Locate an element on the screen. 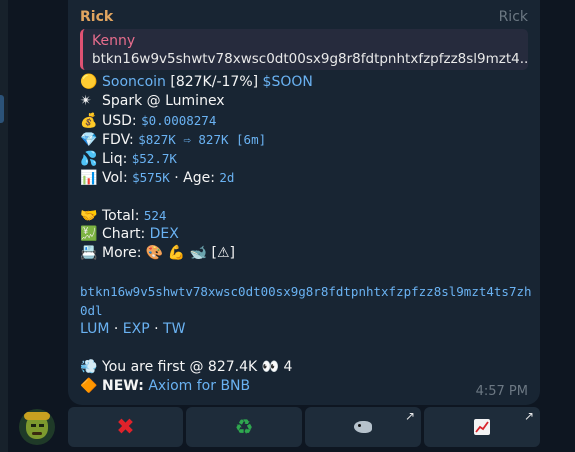  fdv-label: FDV: is located at coordinates (118, 140).